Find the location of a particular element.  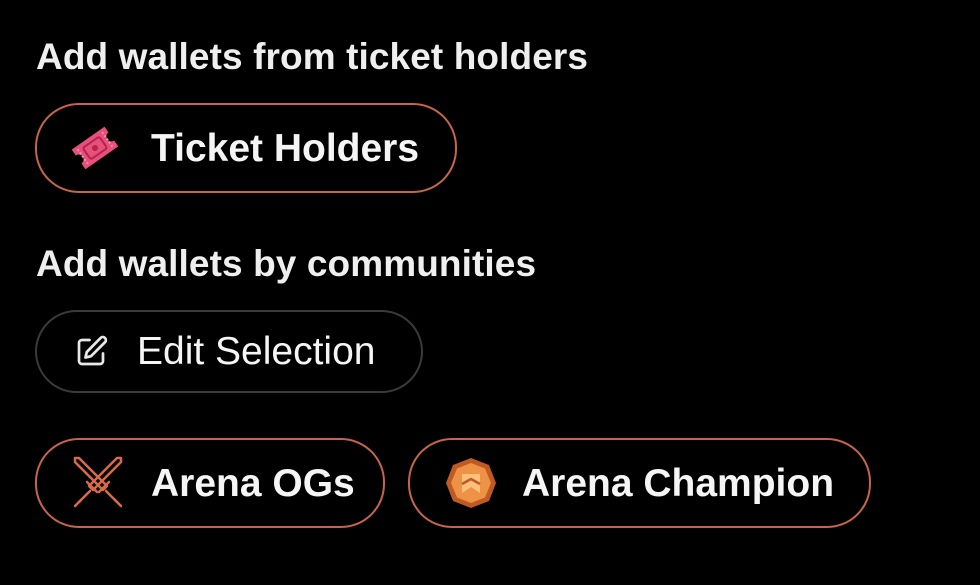

crossed-swords-icon is located at coordinates (98, 483).